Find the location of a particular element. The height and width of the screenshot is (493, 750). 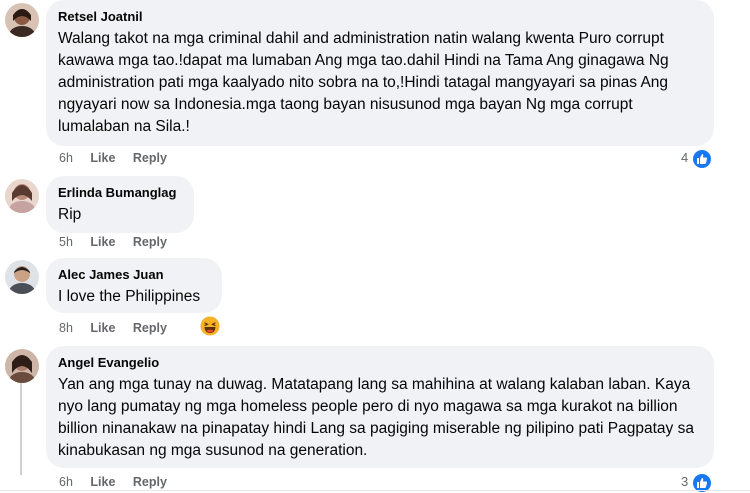

comment-text: I love the Philippines is located at coordinates (129, 296).